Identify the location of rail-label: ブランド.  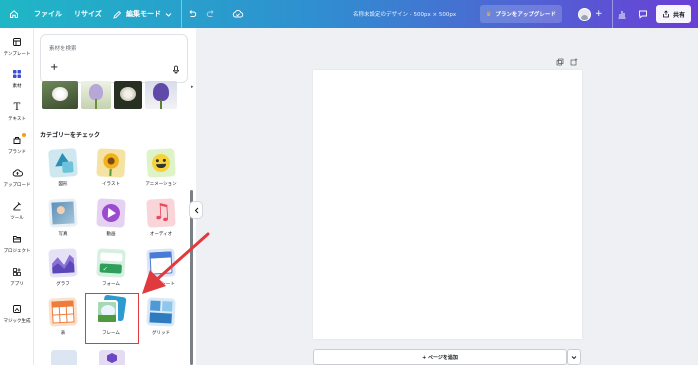
(17, 152).